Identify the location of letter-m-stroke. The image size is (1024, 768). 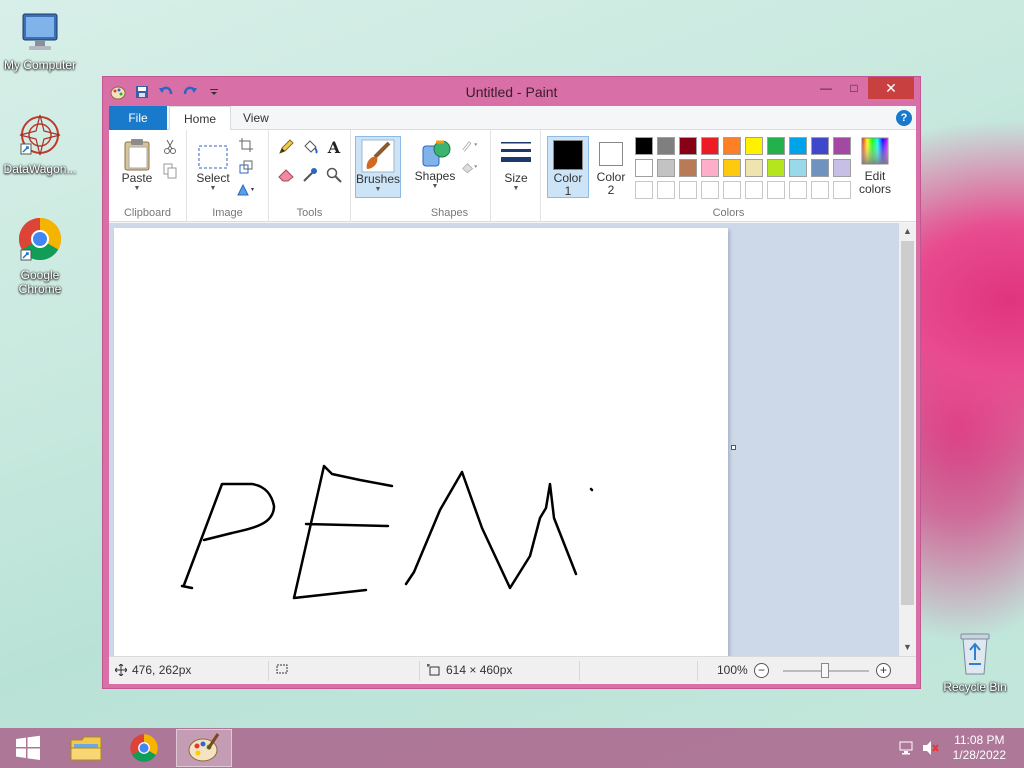
(491, 530).